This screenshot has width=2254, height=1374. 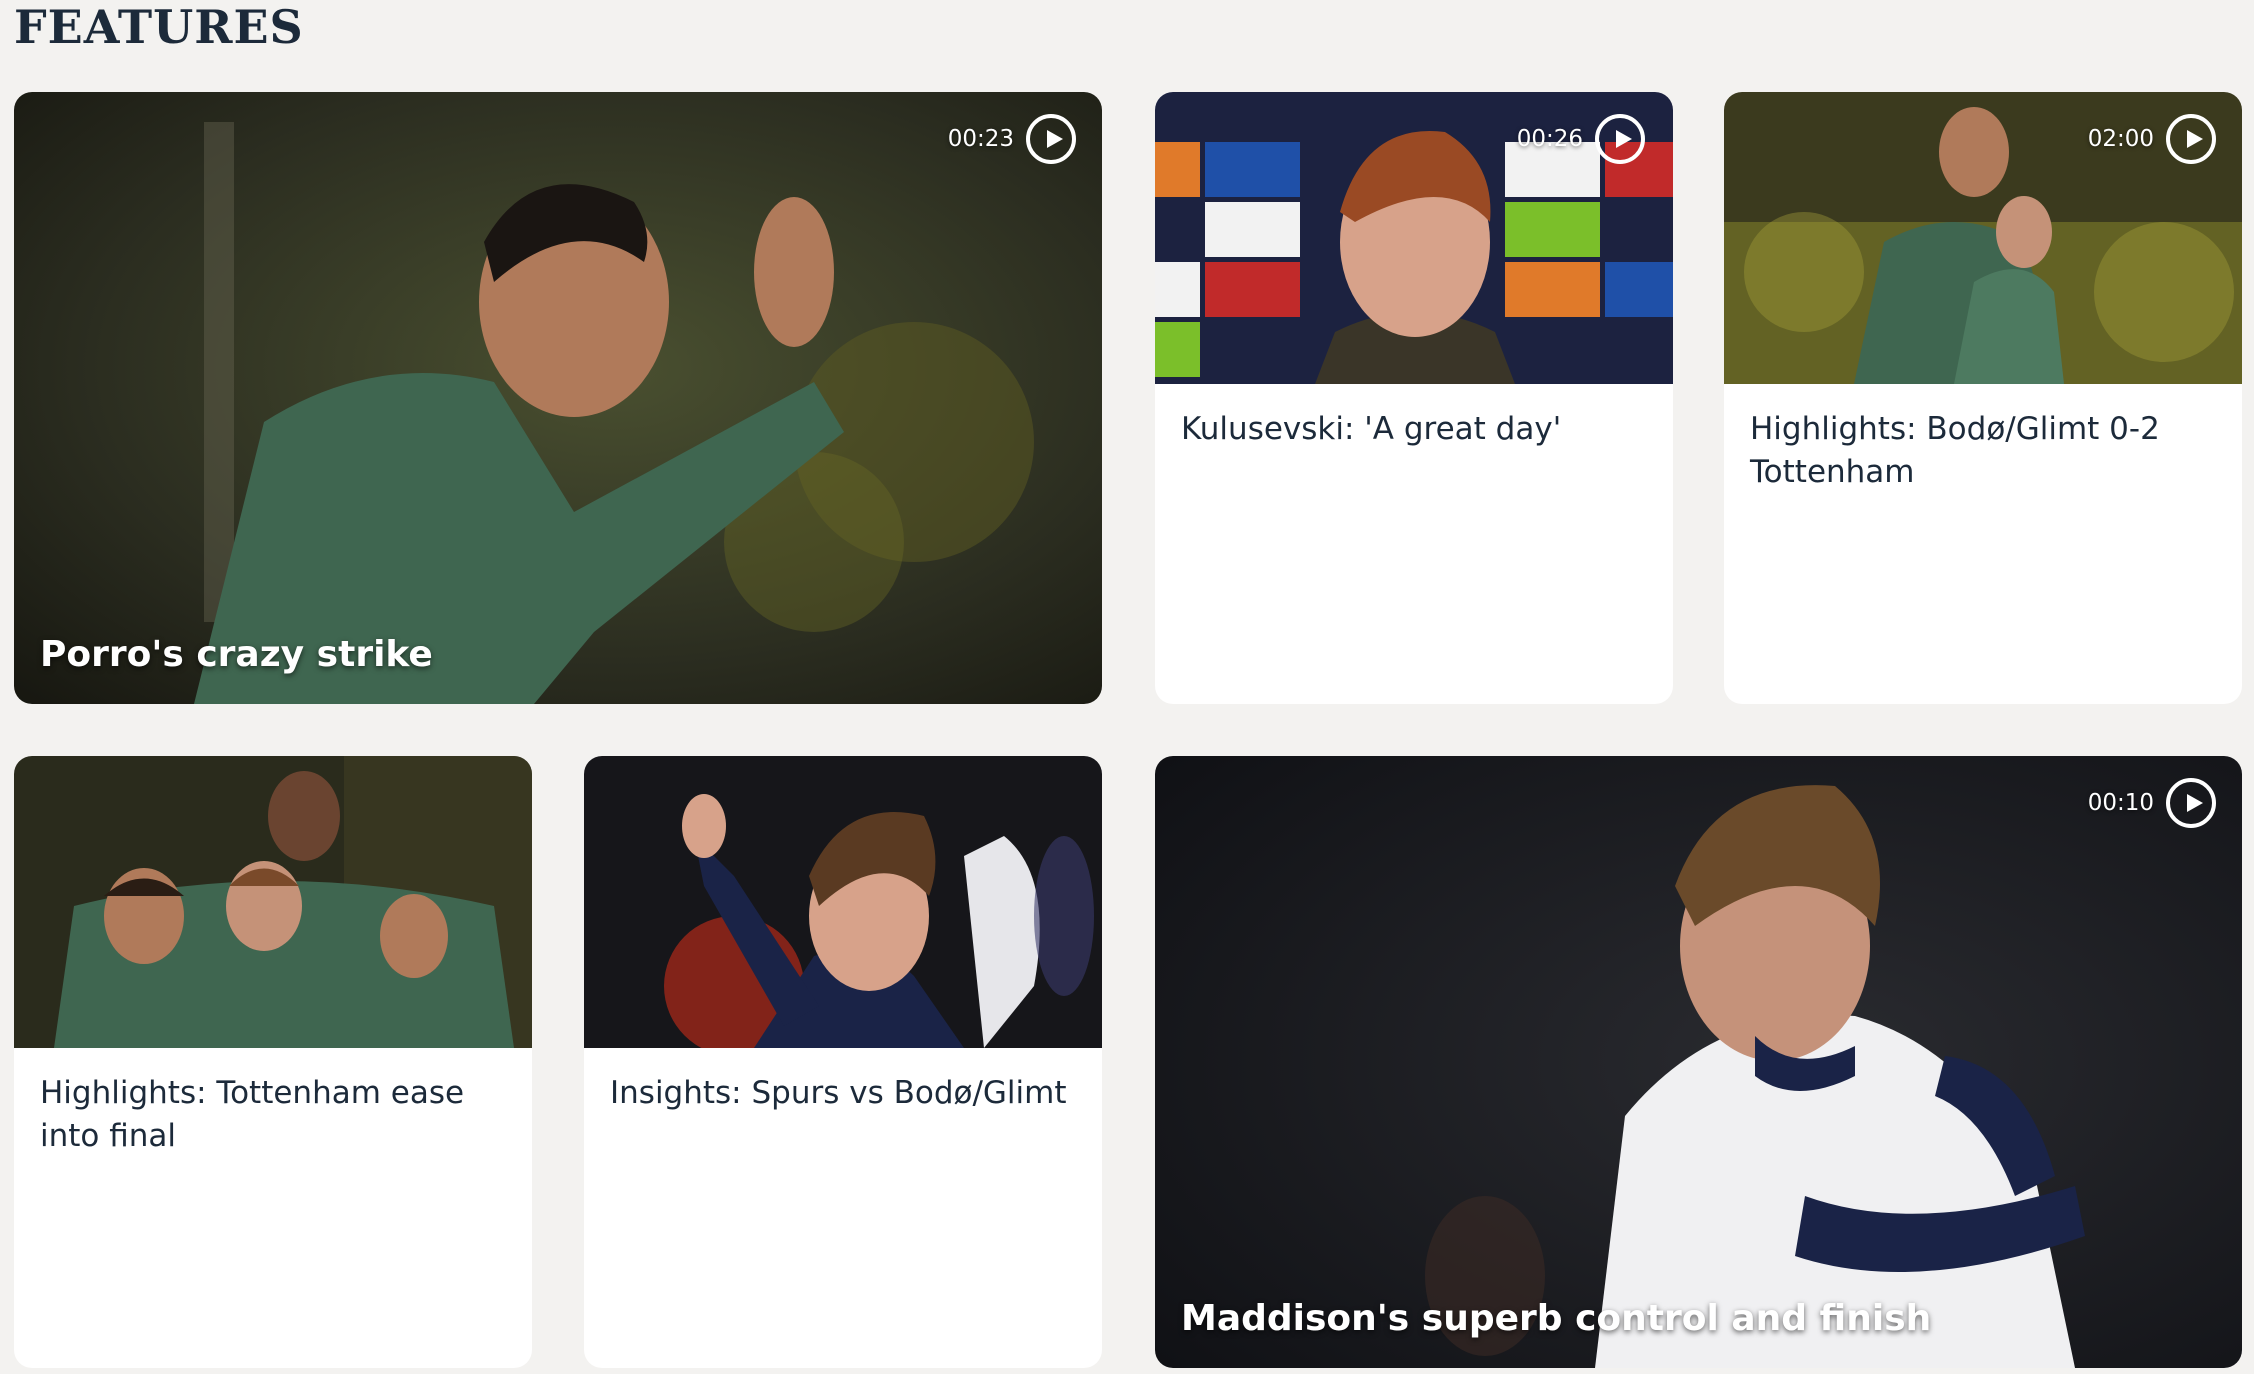 What do you see at coordinates (980, 139) in the screenshot?
I see `duration-text: 00:23` at bounding box center [980, 139].